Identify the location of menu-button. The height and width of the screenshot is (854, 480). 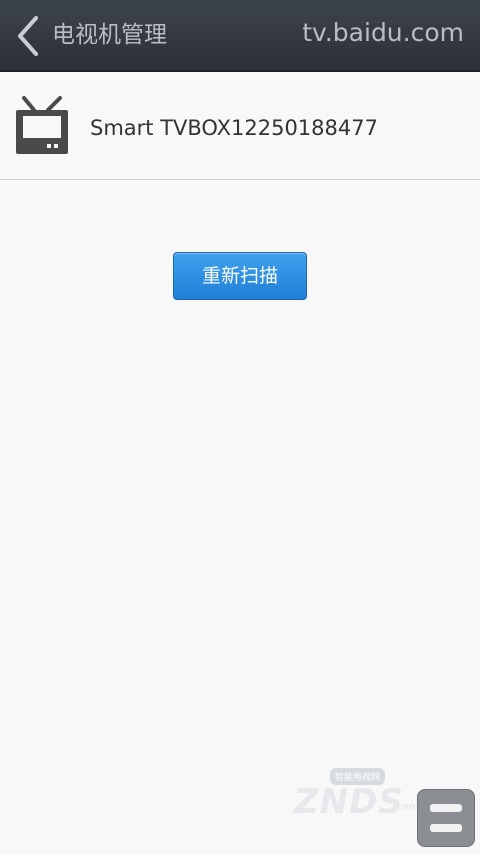
(446, 818).